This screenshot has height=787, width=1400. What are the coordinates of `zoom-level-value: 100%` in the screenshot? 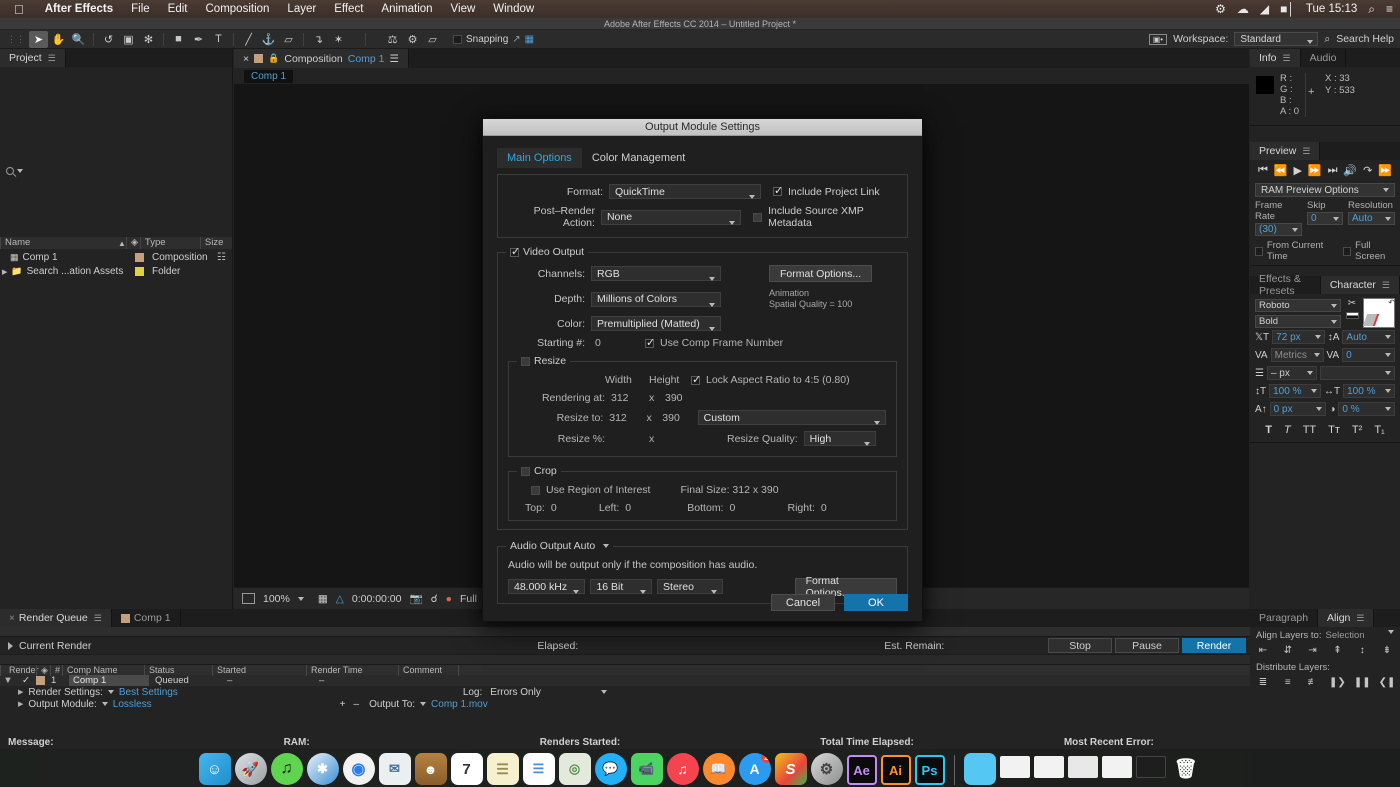 It's located at (276, 599).